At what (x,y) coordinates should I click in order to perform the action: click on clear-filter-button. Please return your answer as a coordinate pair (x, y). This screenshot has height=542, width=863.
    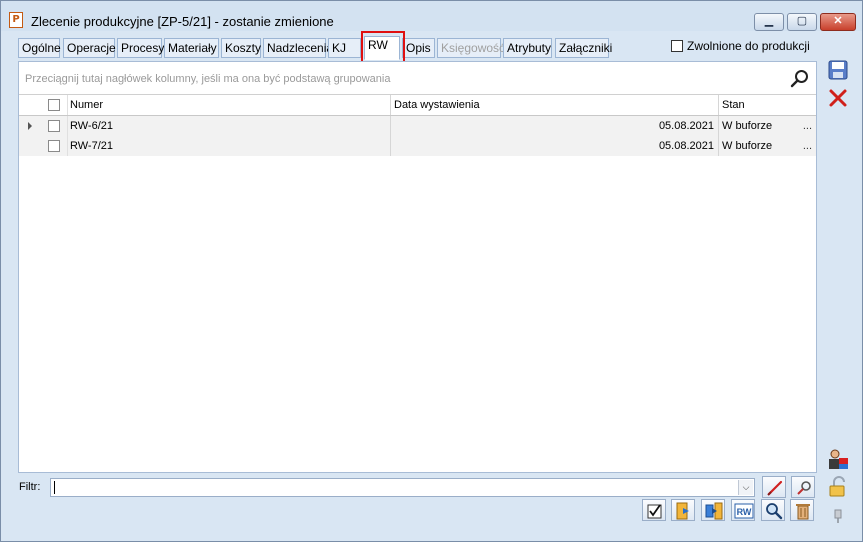
    Looking at the image, I should click on (774, 487).